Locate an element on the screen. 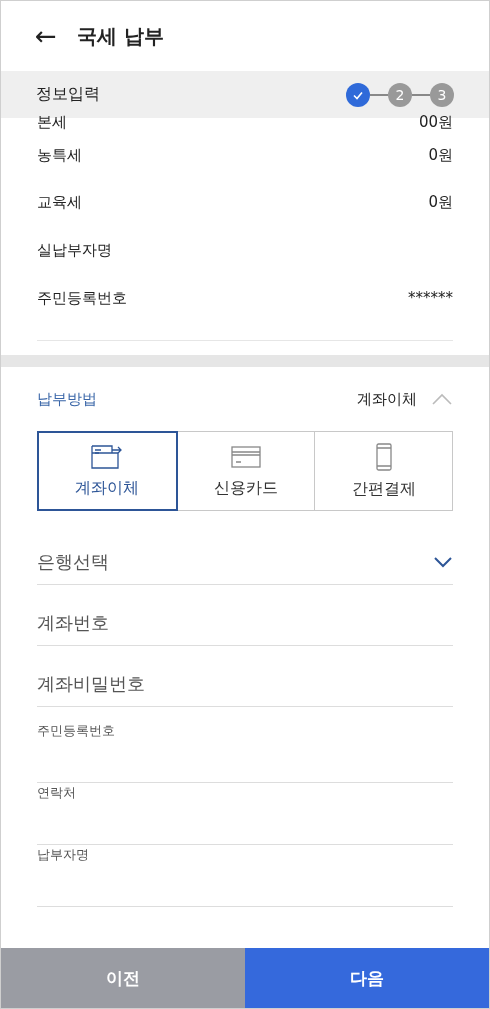  summary-label: 본세 is located at coordinates (52, 122).